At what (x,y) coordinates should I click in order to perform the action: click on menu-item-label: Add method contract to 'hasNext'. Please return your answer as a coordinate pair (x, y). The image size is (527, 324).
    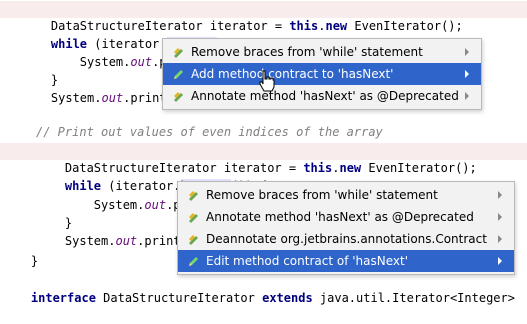
    Looking at the image, I should click on (292, 74).